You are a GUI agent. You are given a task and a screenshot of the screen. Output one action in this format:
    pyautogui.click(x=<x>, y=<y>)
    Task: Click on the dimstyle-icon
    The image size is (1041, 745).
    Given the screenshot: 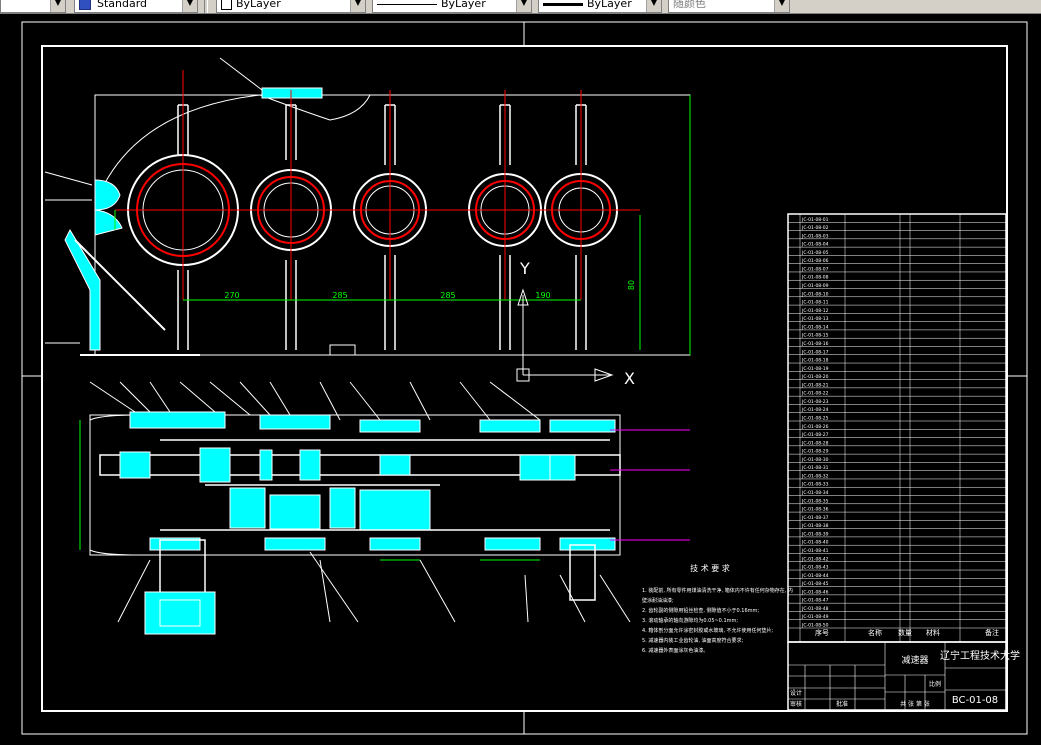 What is the action you would take?
    pyautogui.click(x=85, y=5)
    